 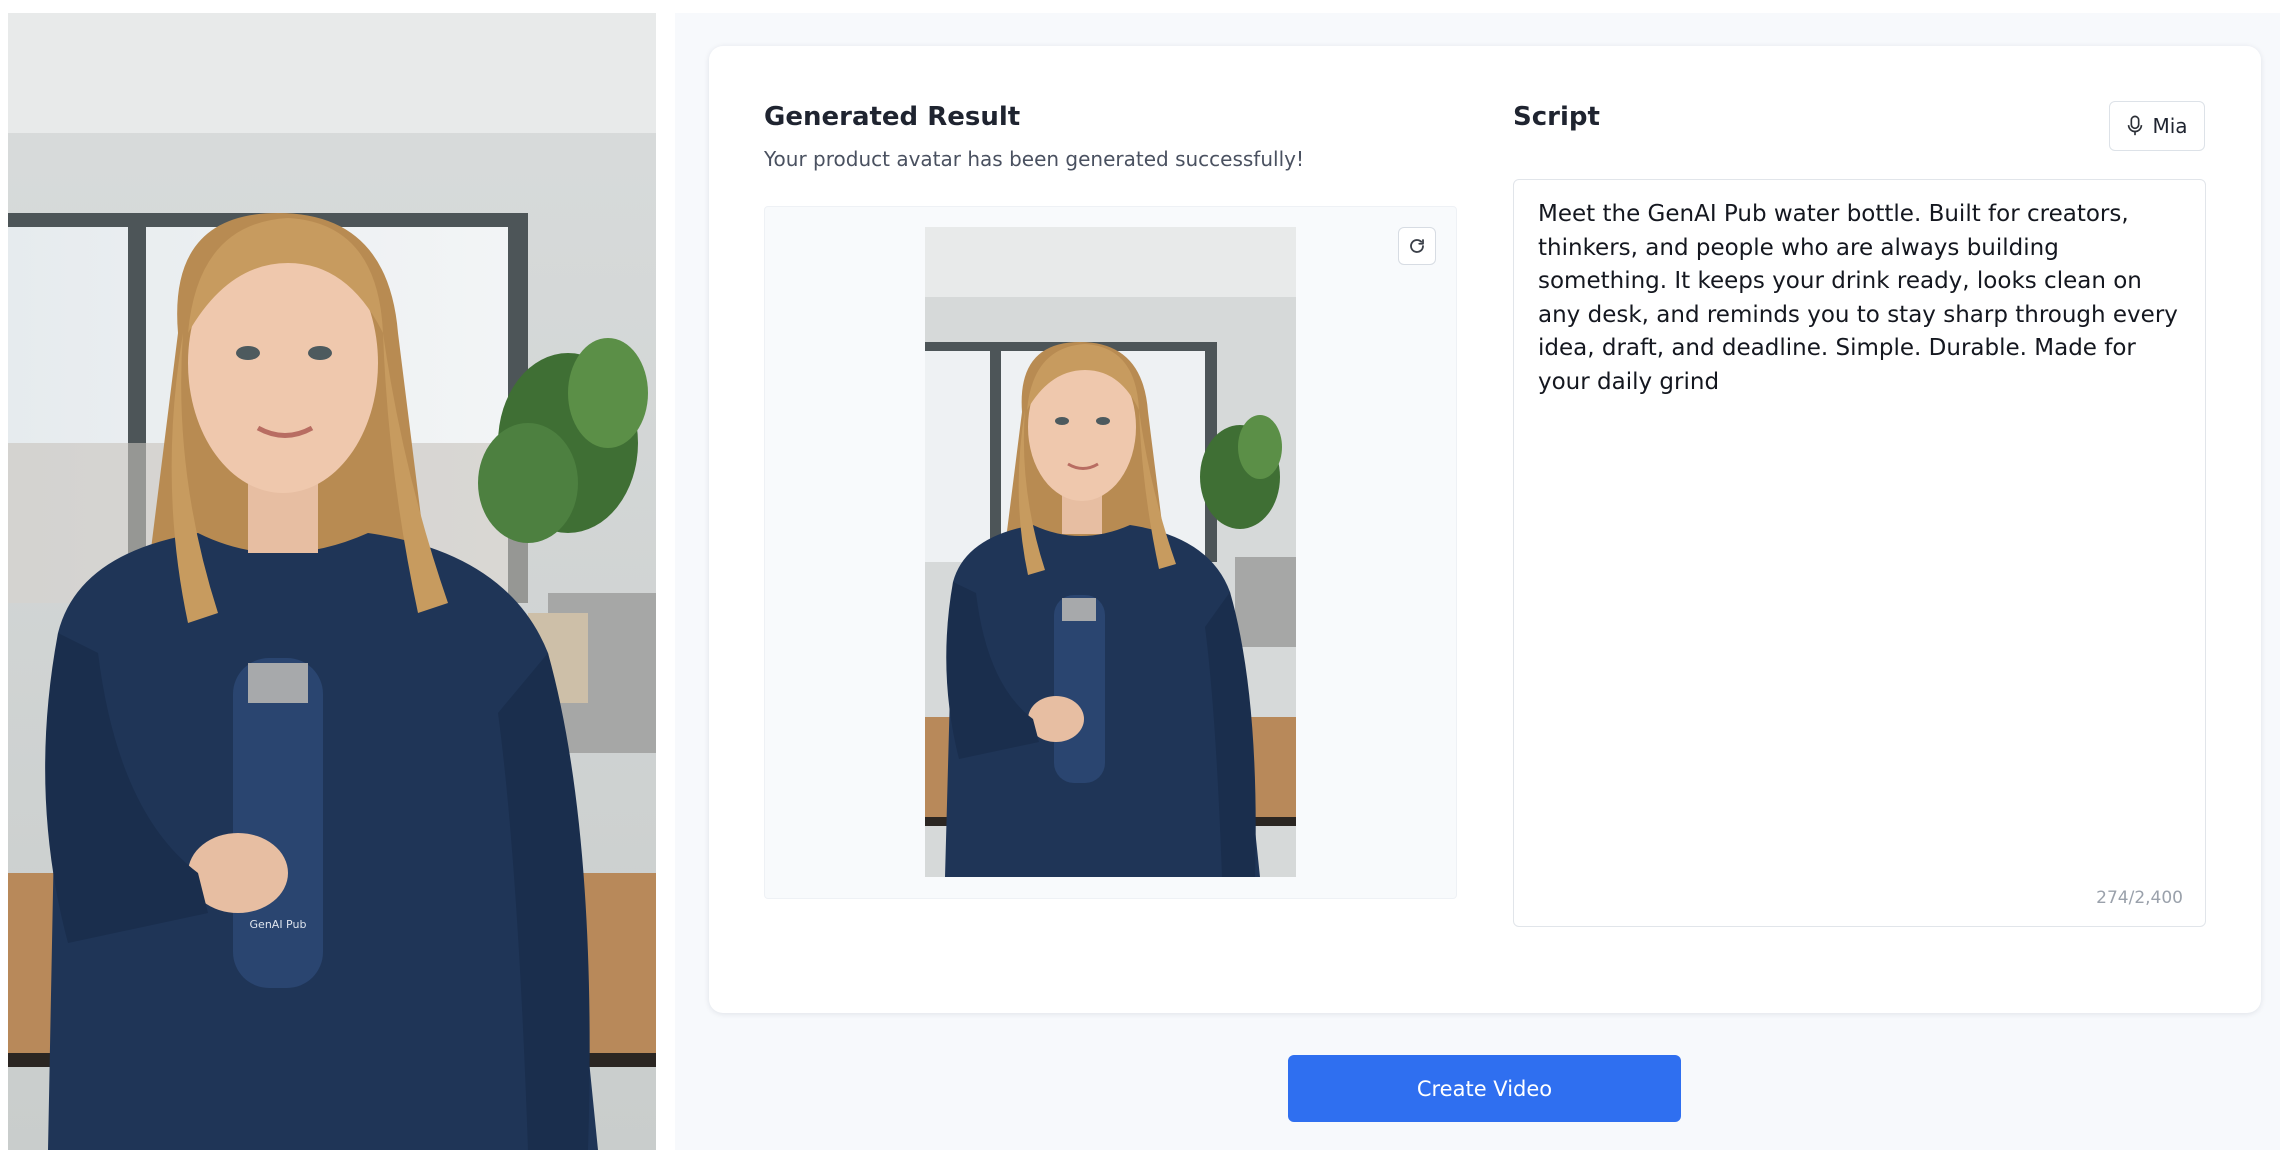 I want to click on refresh-icon, so click(x=1417, y=246).